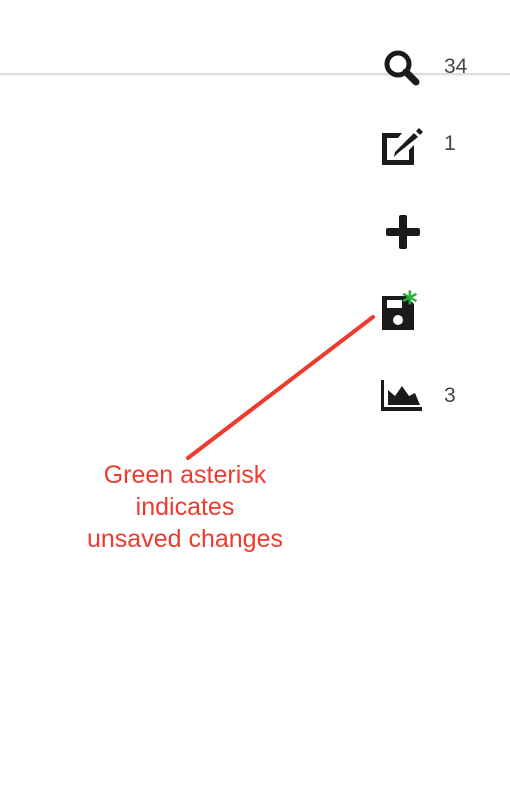  I want to click on annotation-text: Green asterisk indicates unsaved changes, so click(185, 507).